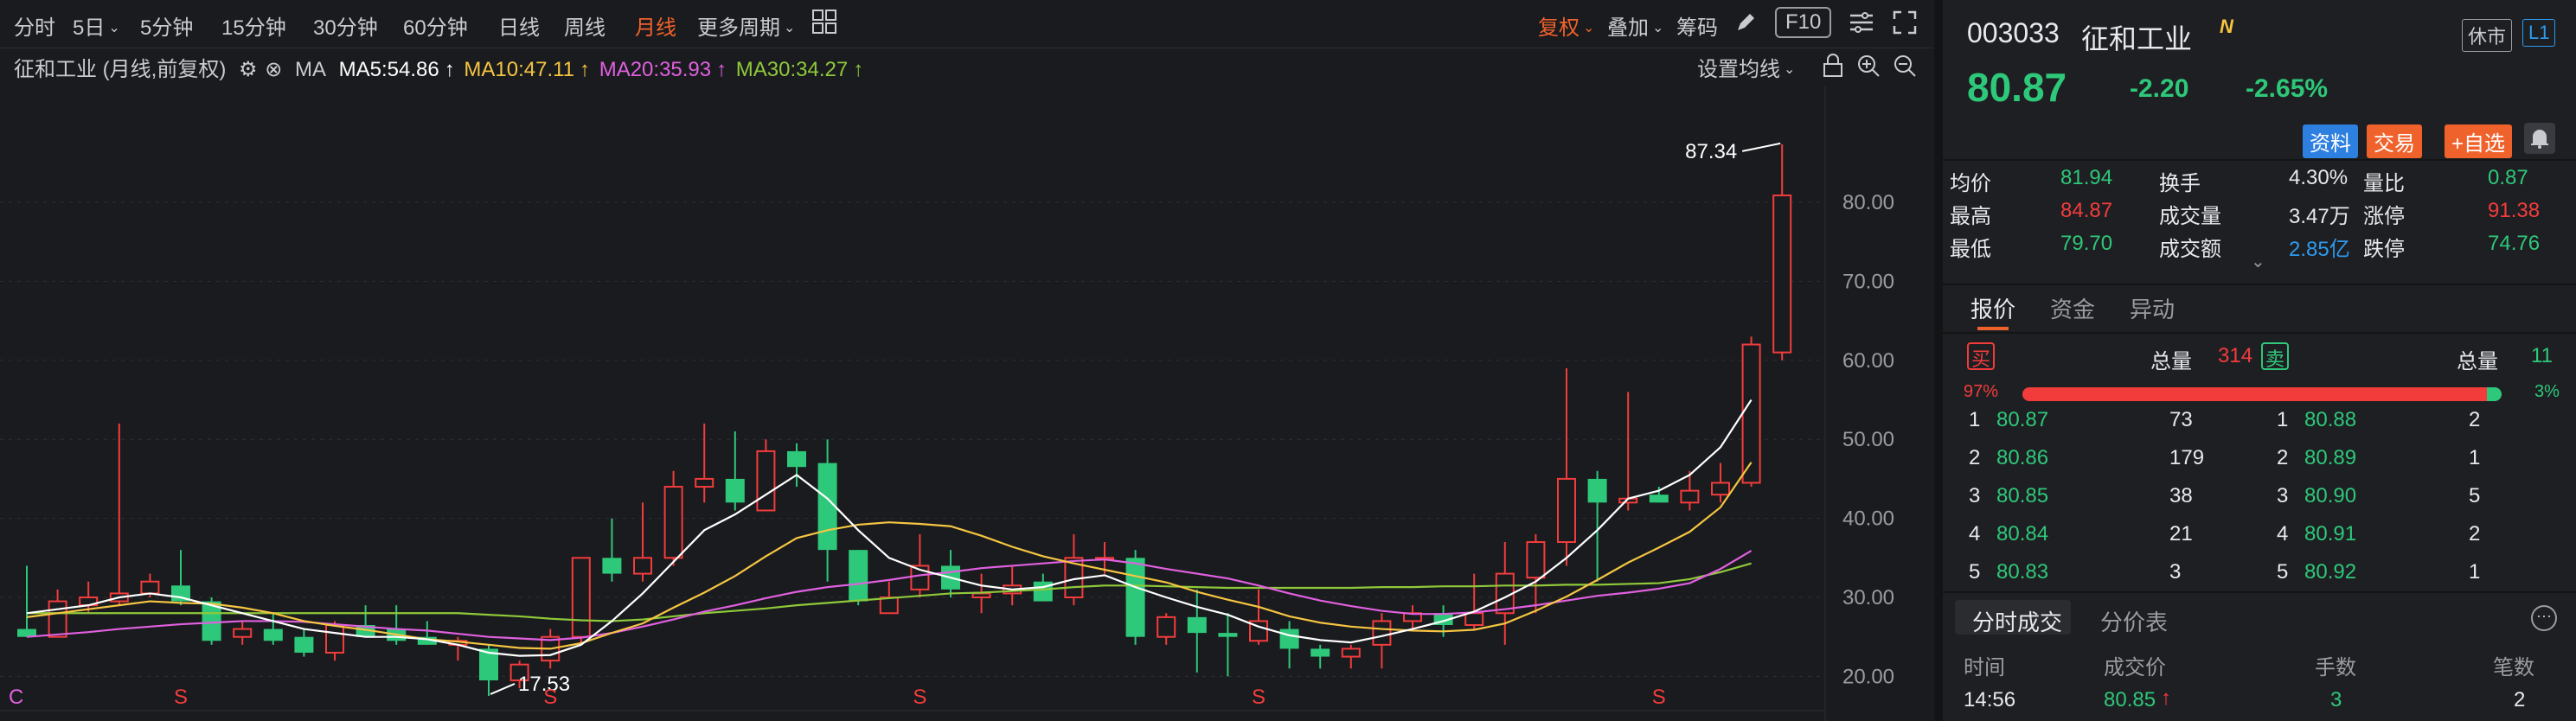  I want to click on panel-divider, so click(1938, 360).